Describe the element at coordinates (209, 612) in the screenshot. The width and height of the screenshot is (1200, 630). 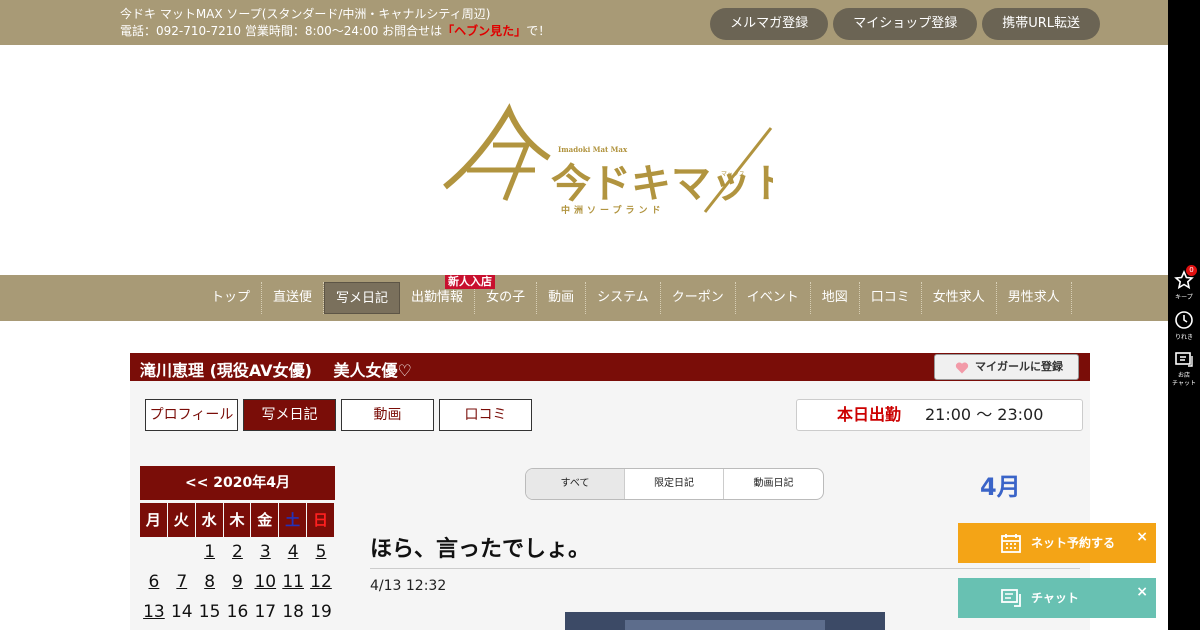
I see `calendar-day: 15` at that location.